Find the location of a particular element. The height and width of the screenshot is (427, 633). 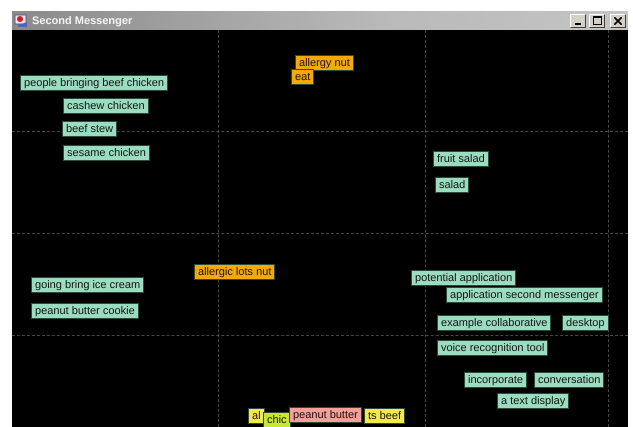

word-tag: application second messenger is located at coordinates (524, 295).